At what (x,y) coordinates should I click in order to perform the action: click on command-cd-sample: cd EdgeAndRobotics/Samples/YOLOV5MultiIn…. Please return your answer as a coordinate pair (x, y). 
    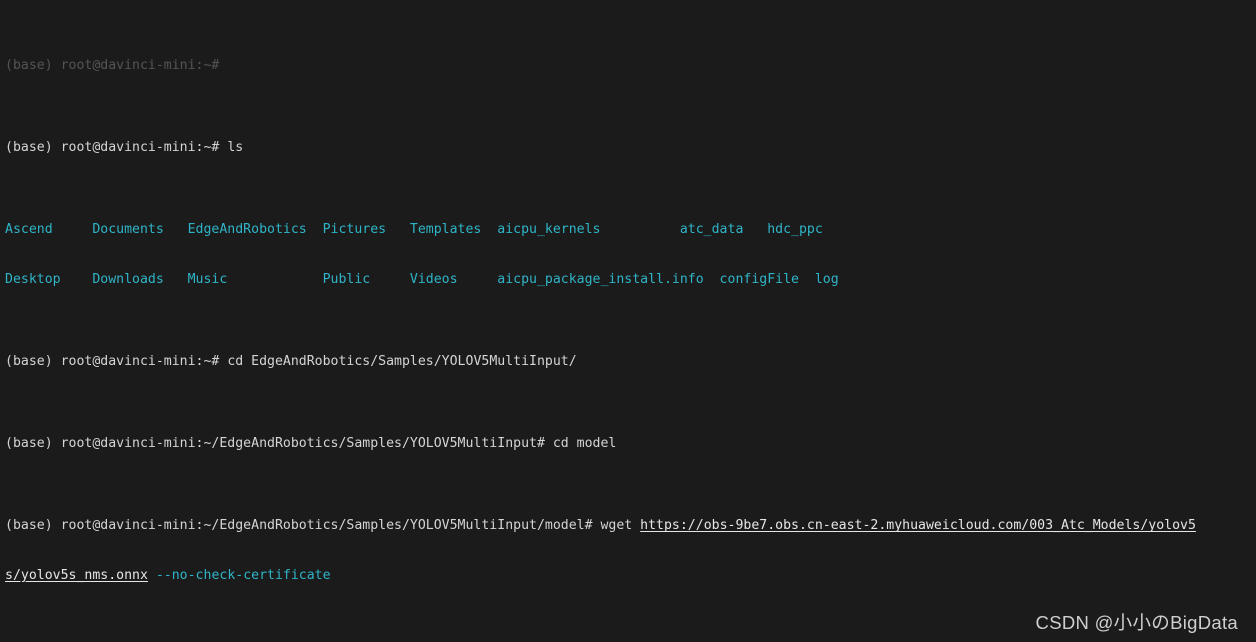
    Looking at the image, I should click on (402, 361).